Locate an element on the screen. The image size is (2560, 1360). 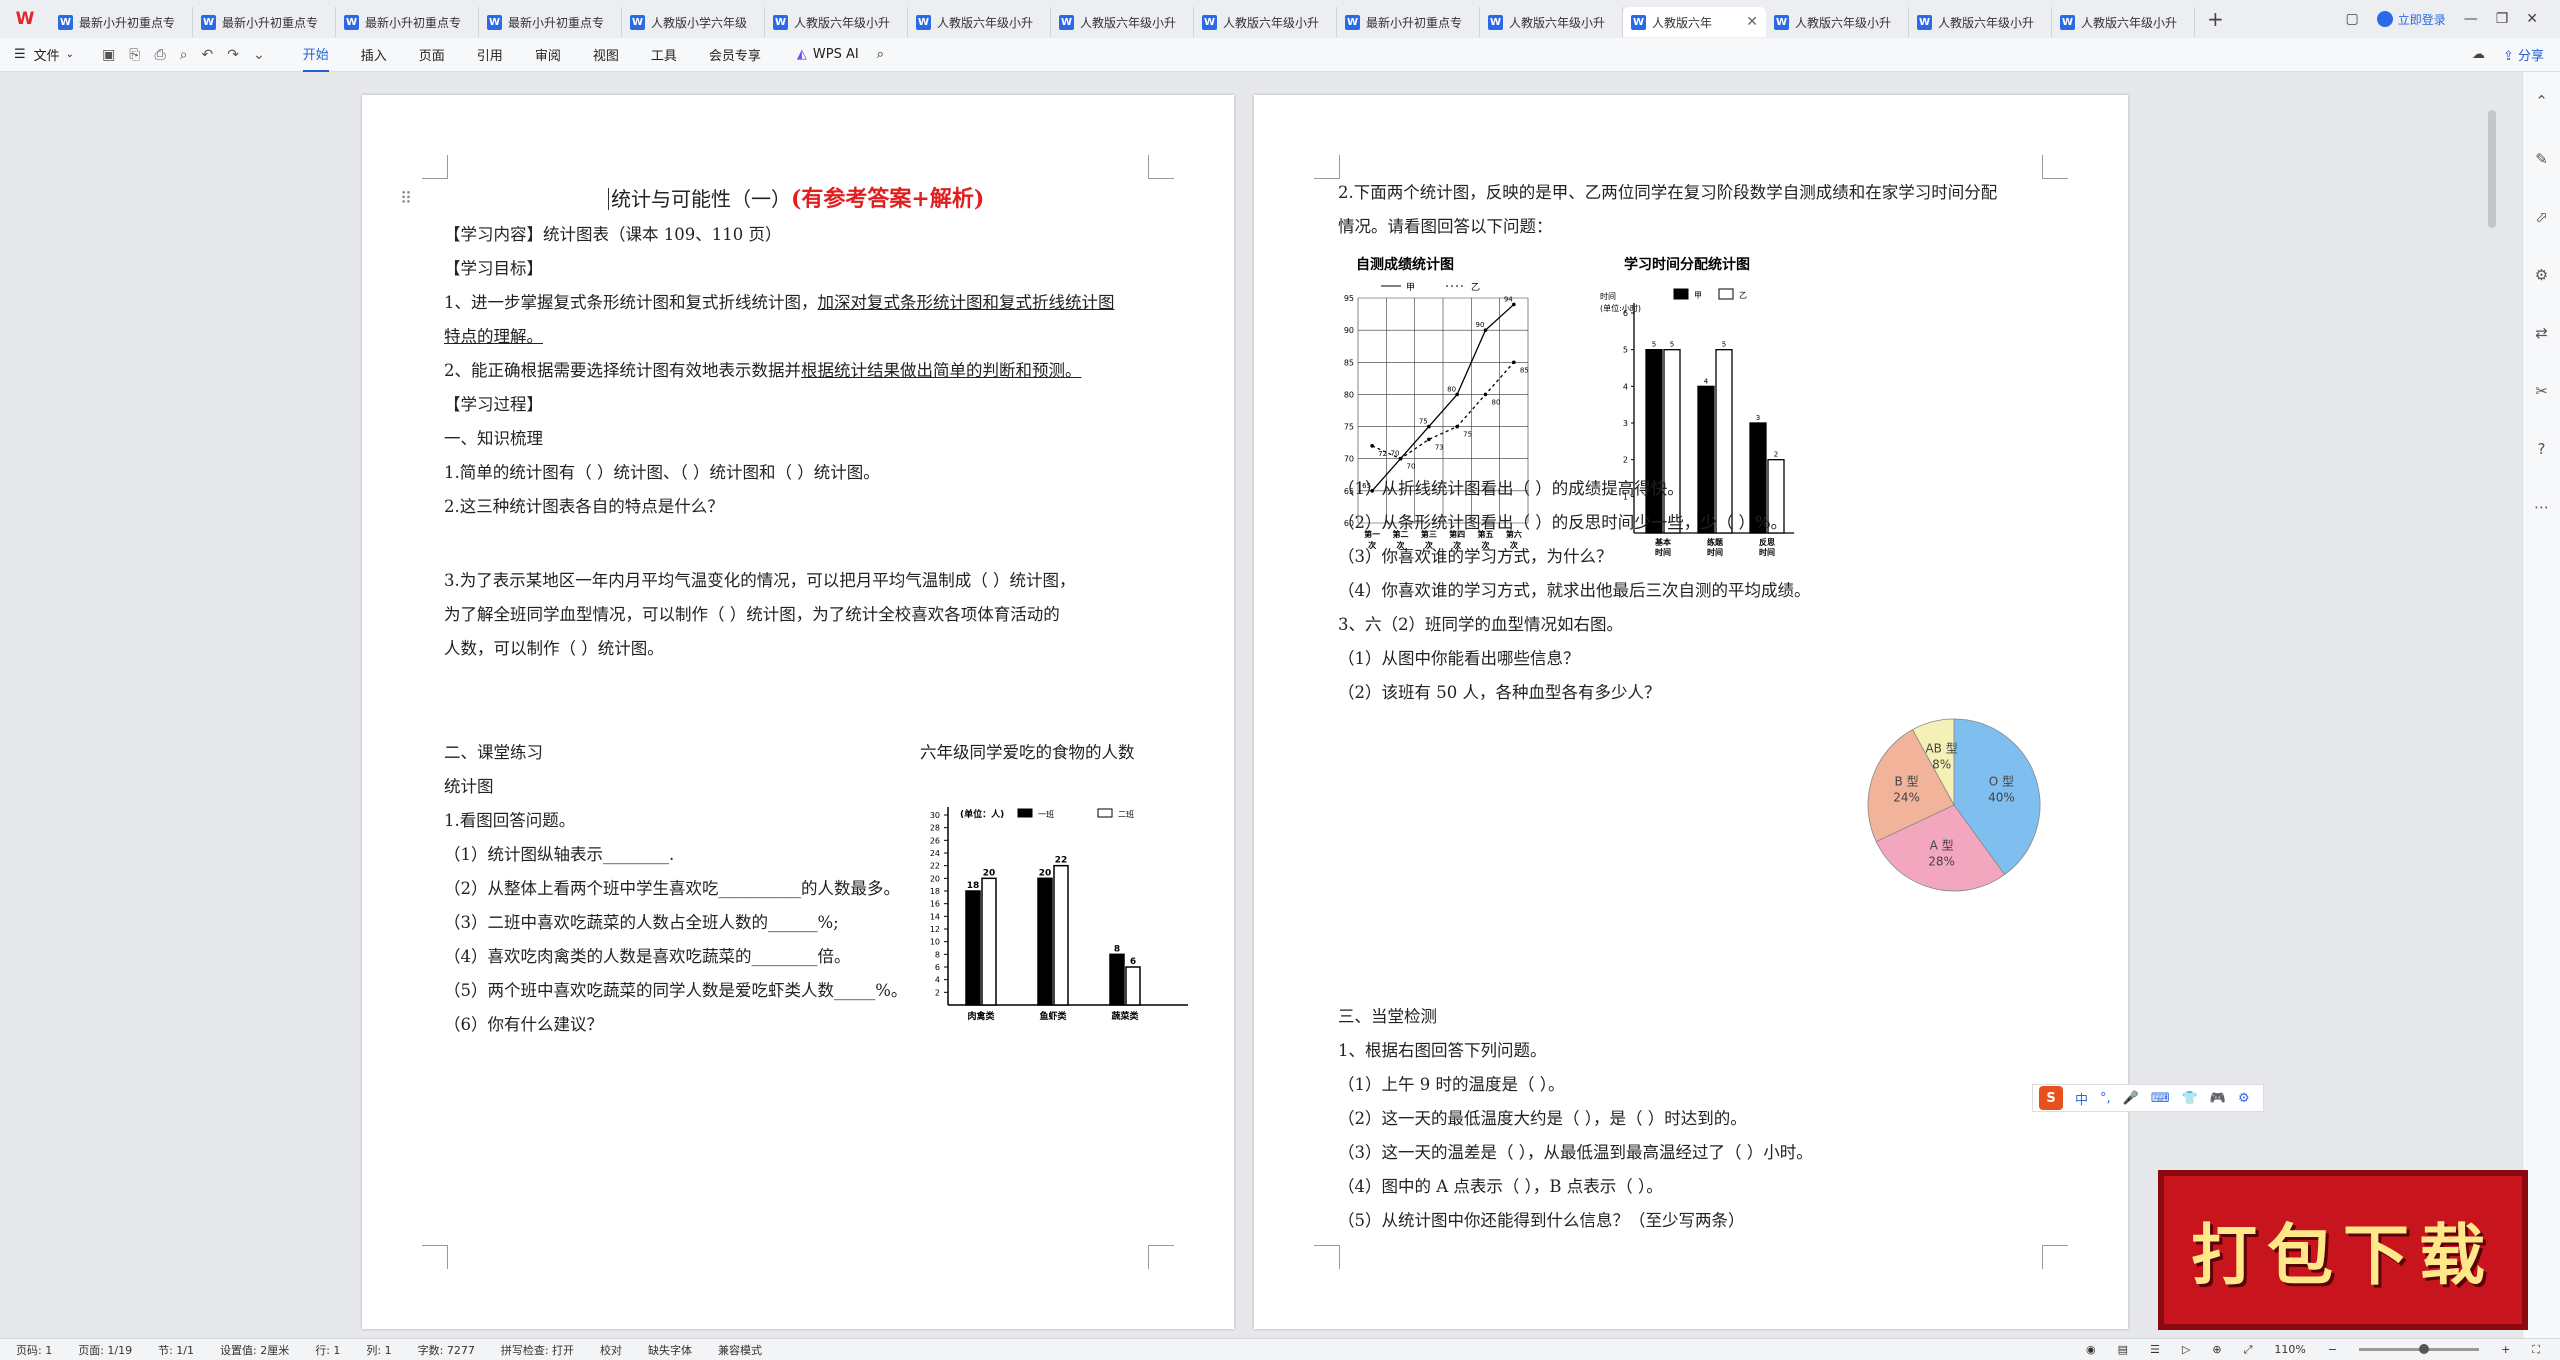
y-tick-label: 8 is located at coordinates (937, 954).